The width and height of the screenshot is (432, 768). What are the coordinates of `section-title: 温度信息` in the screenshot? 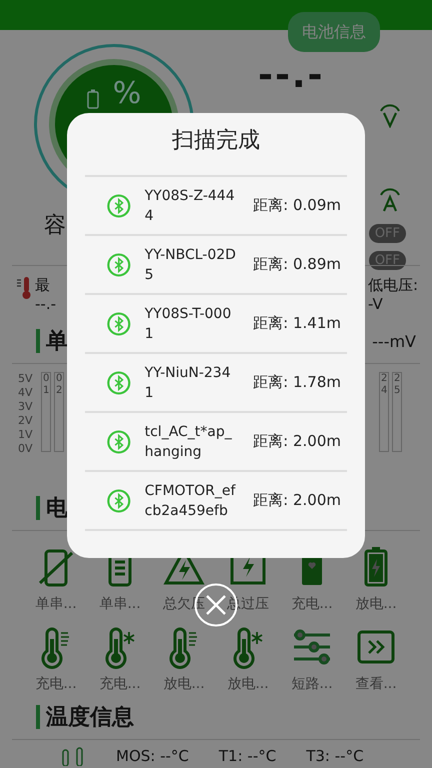 It's located at (90, 718).